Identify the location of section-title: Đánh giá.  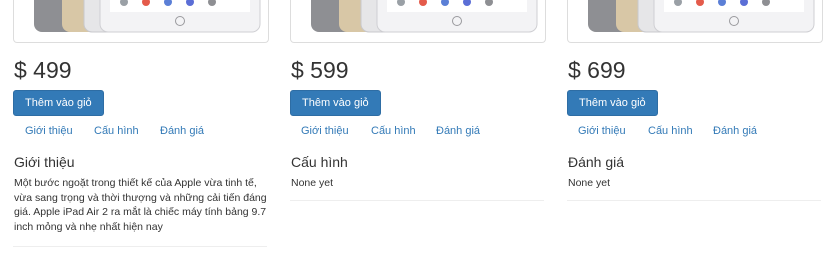
(596, 162).